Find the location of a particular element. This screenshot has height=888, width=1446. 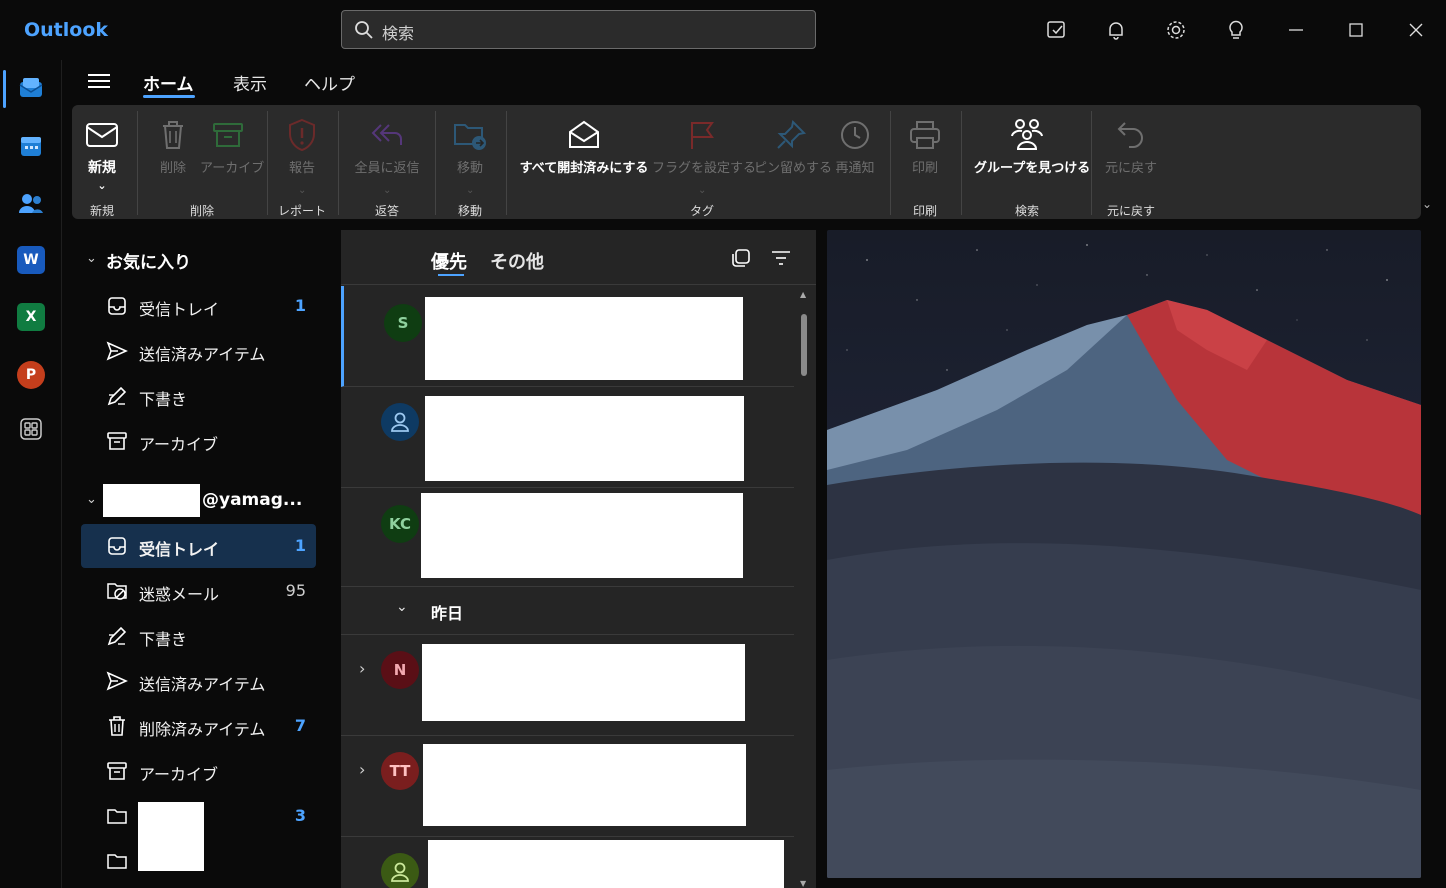

account-deleted: 削除済みアイテム 7 is located at coordinates (198, 726).